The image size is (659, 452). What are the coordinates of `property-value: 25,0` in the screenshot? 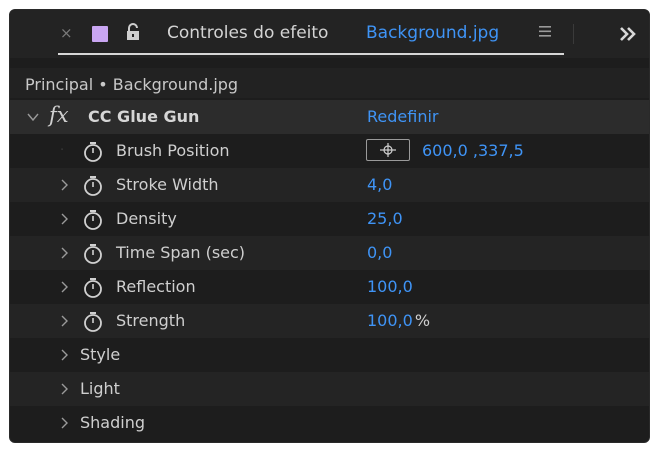 It's located at (385, 218).